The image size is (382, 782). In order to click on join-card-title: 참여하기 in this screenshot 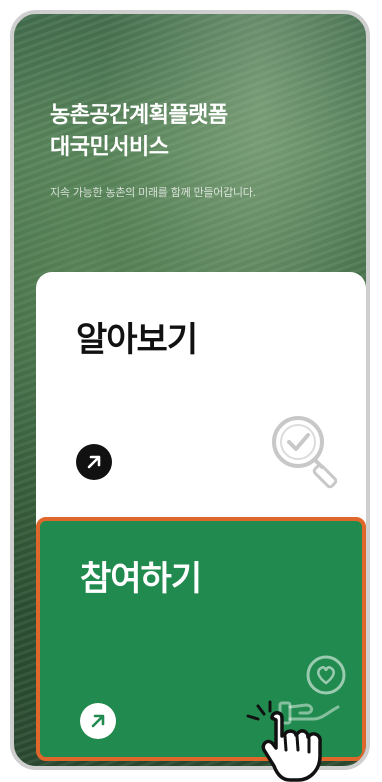, I will do `click(141, 579)`.